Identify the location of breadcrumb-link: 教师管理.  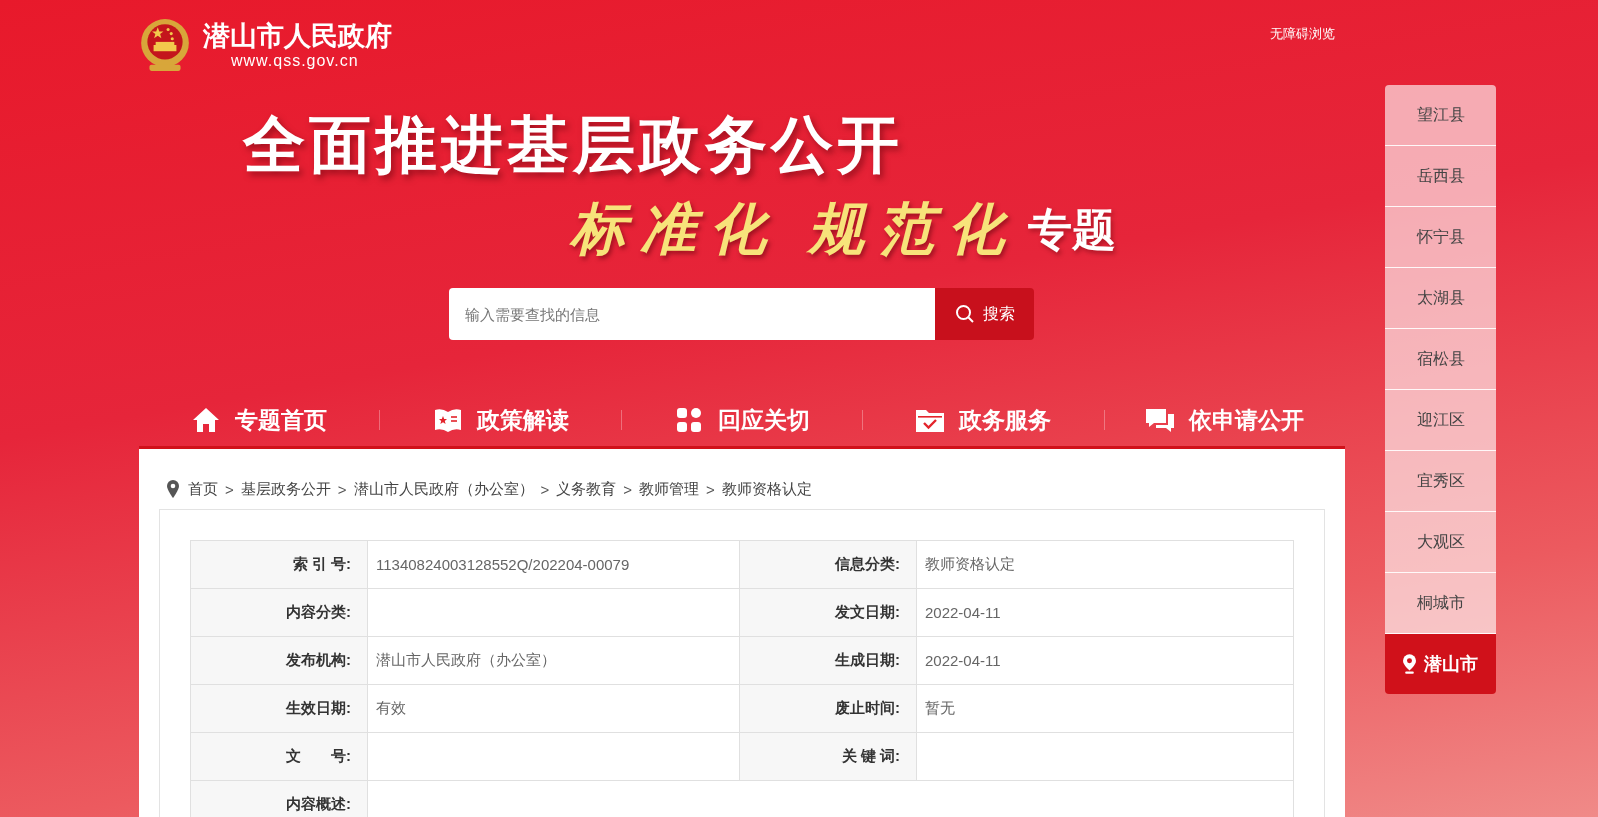
(669, 489).